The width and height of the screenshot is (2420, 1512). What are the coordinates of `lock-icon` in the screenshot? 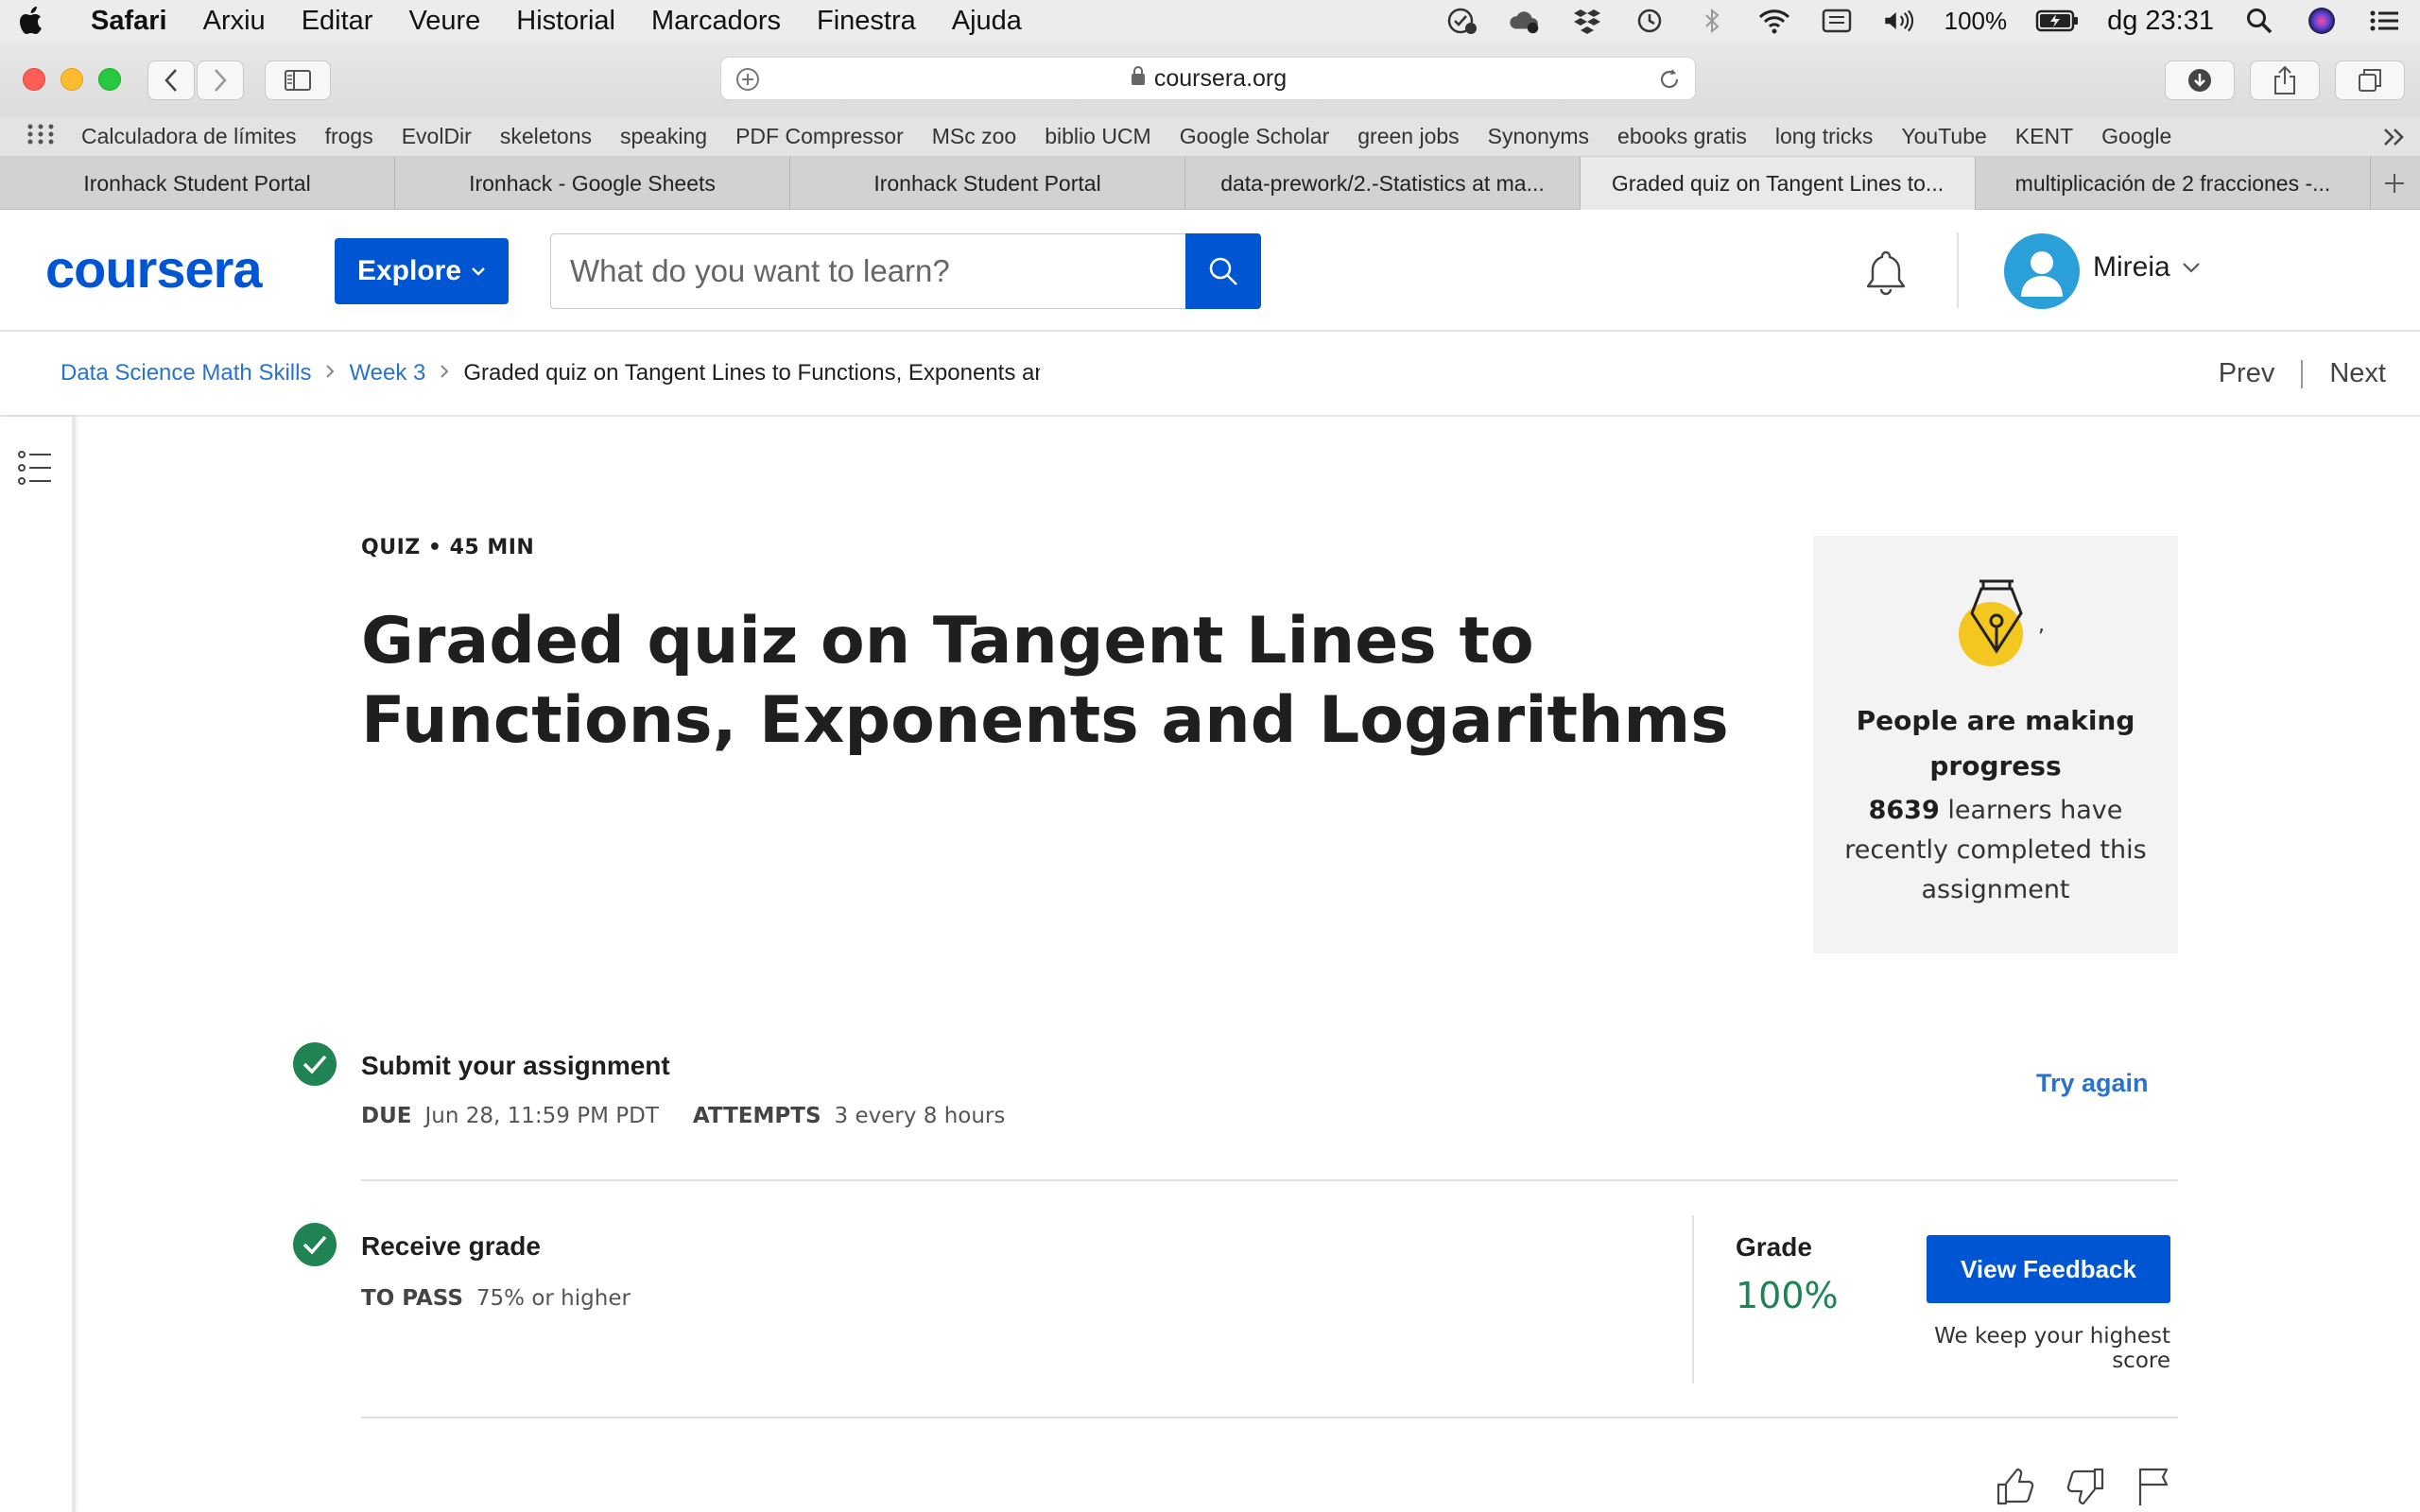 It's located at (1139, 79).